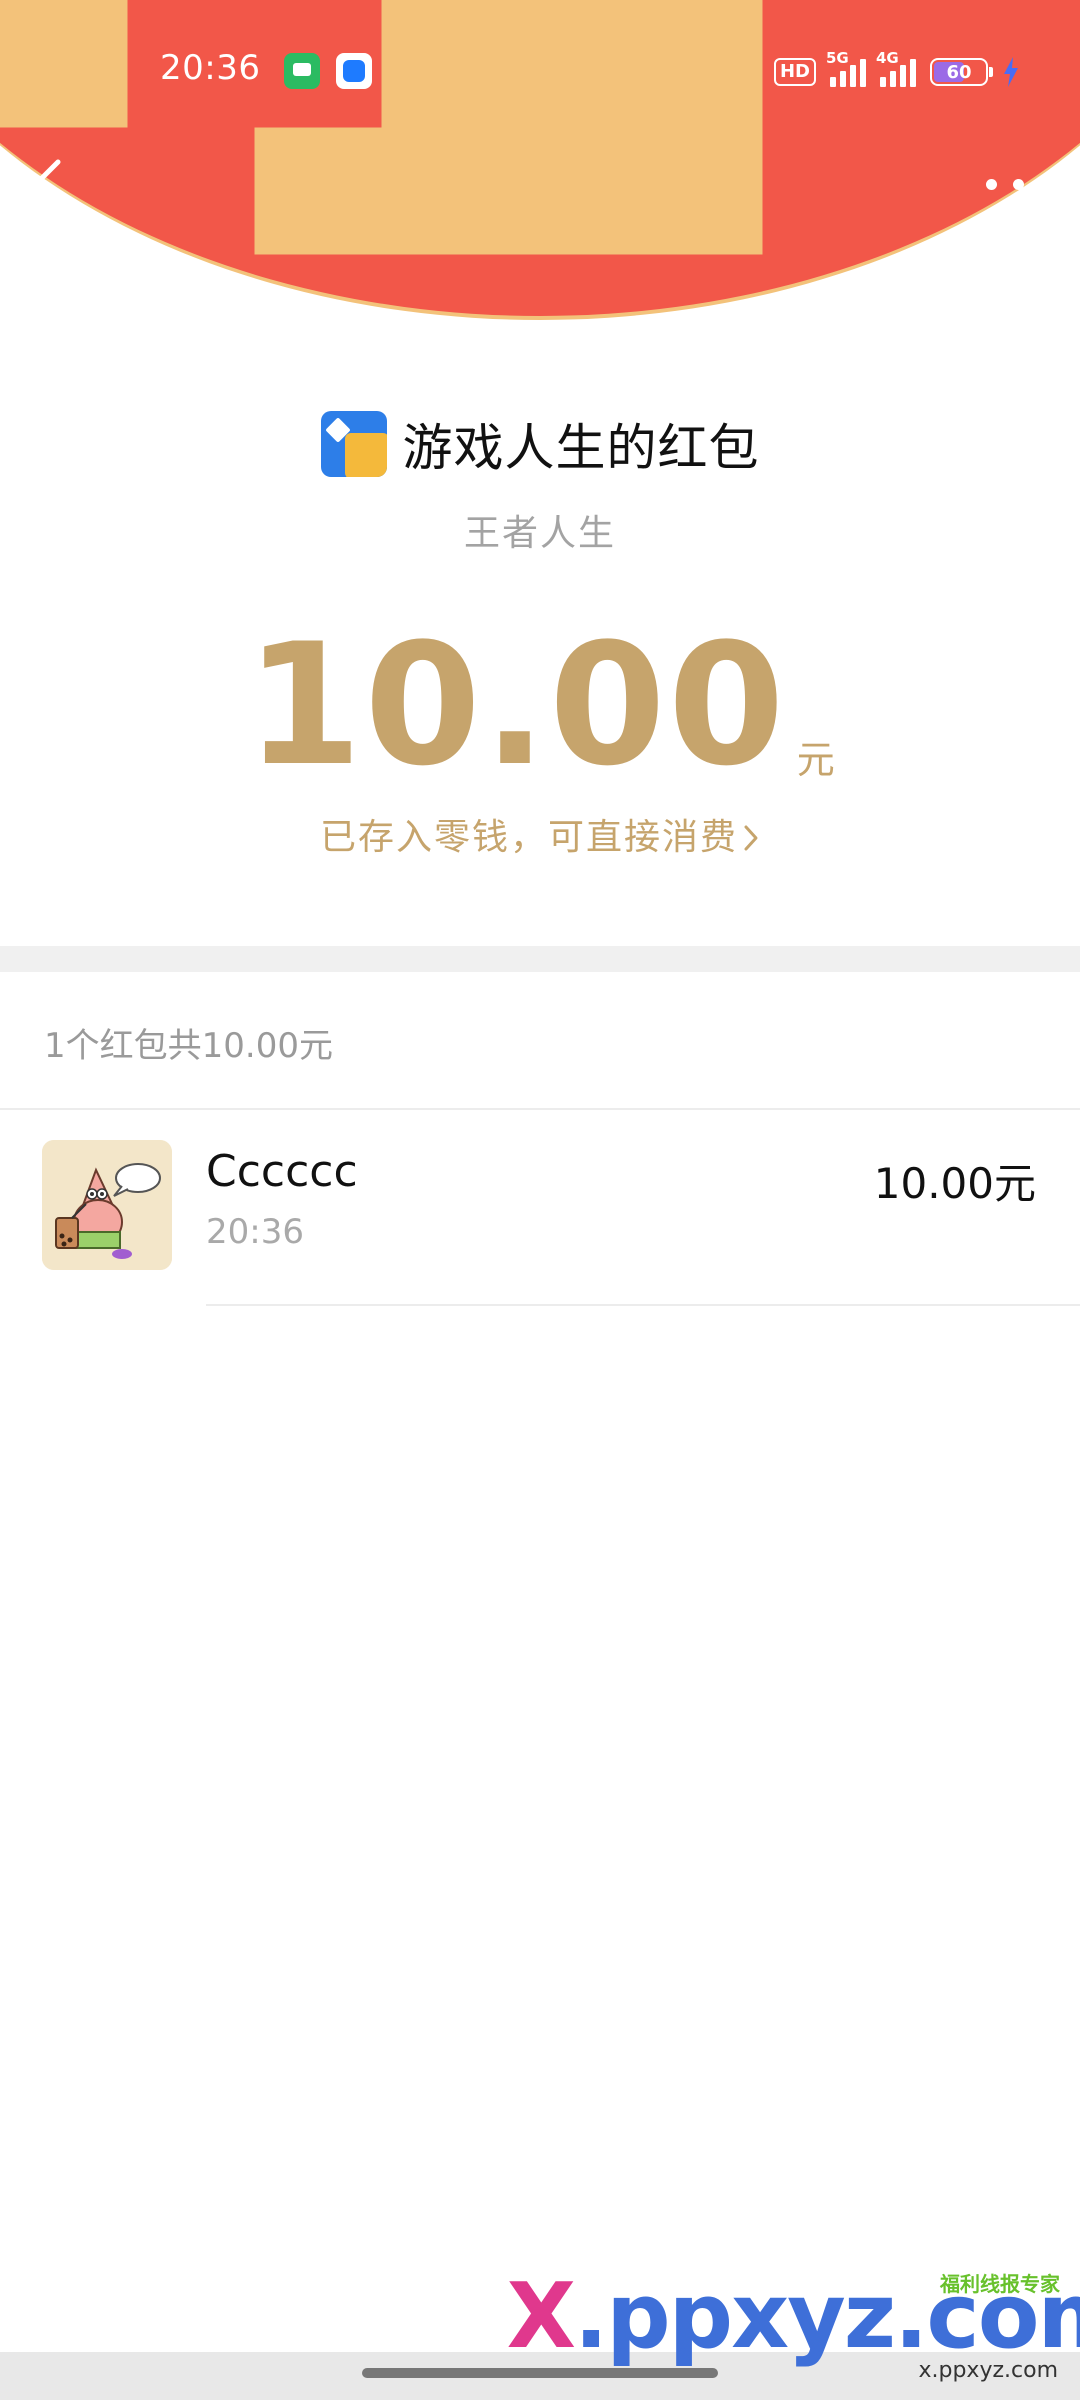 Image resolution: width=1080 pixels, height=2400 pixels. Describe the element at coordinates (48, 184) in the screenshot. I see `back-chevron-icon` at that location.